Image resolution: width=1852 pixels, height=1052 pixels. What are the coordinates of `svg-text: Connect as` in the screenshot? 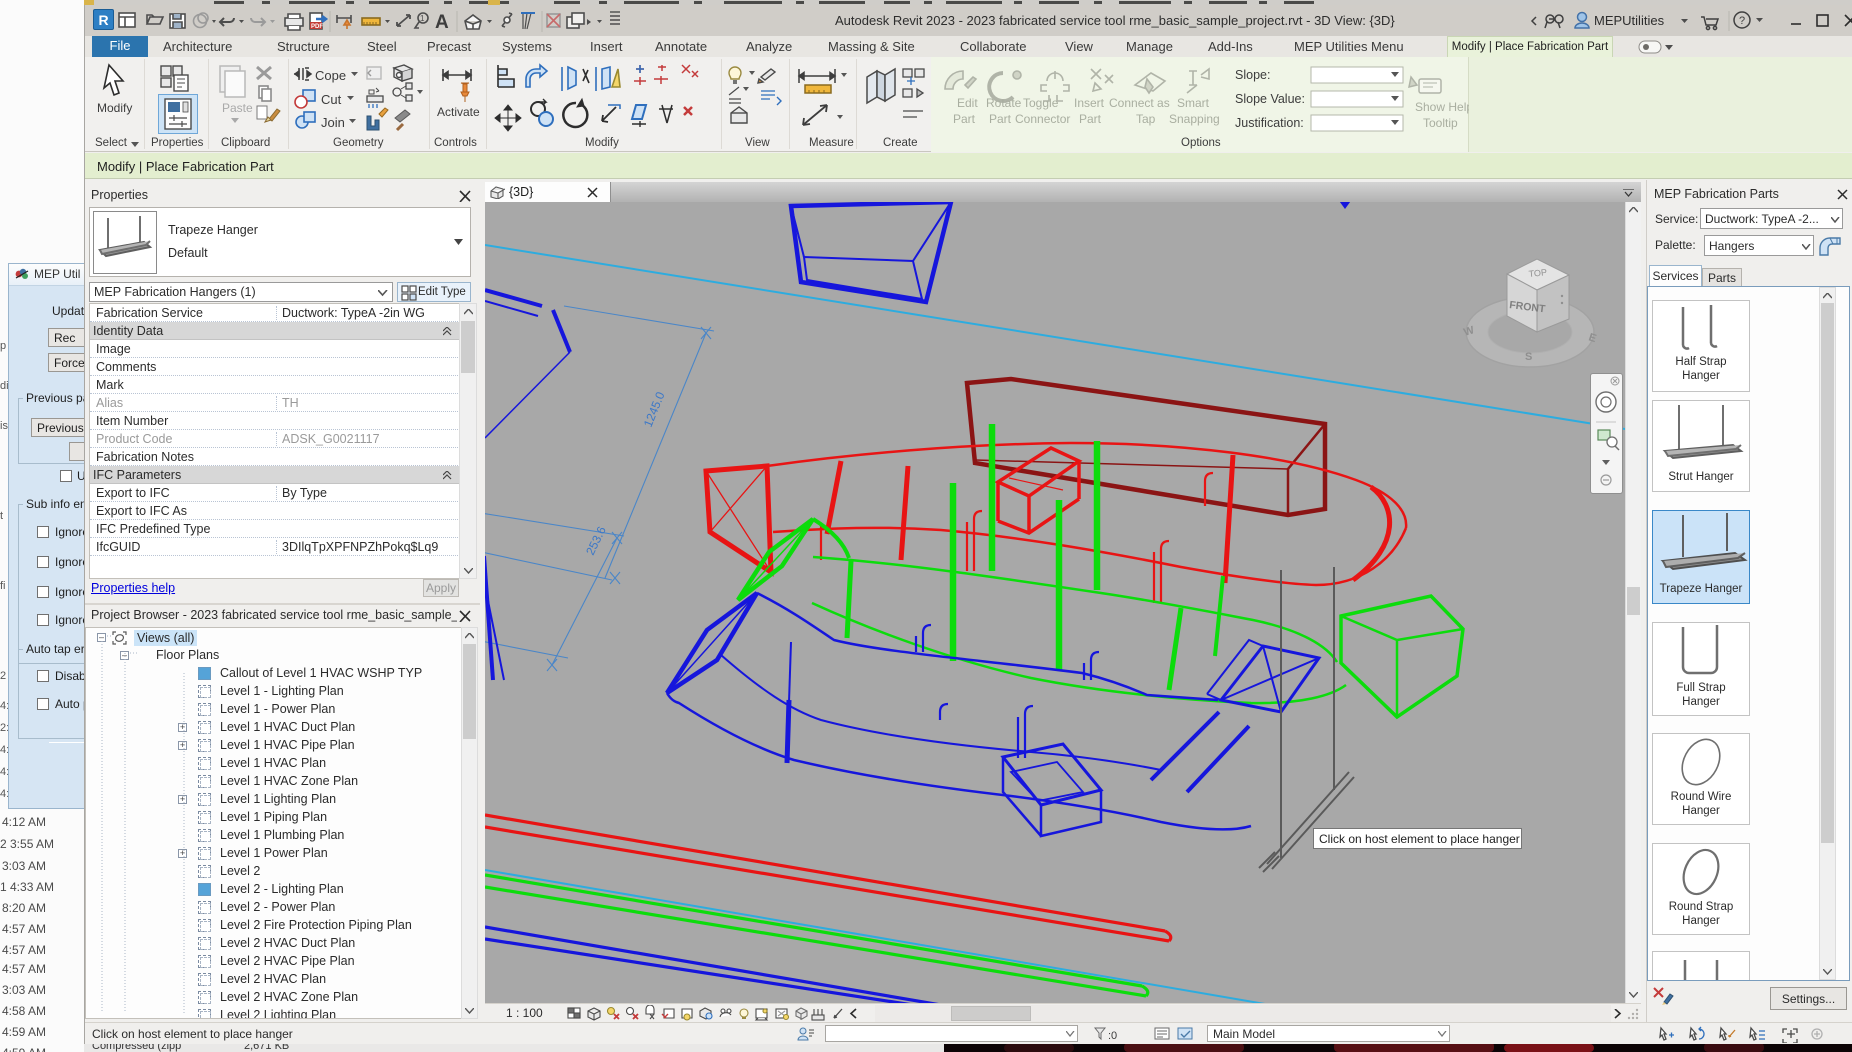 It's located at (1139, 103).